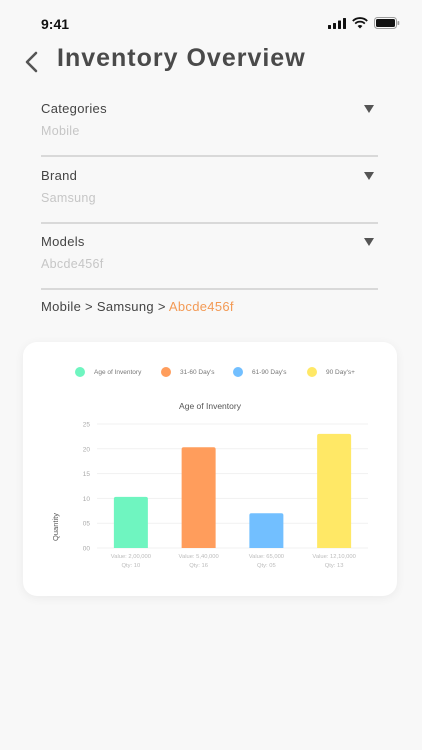  I want to click on chart-title: Age of Inventory, so click(210, 406).